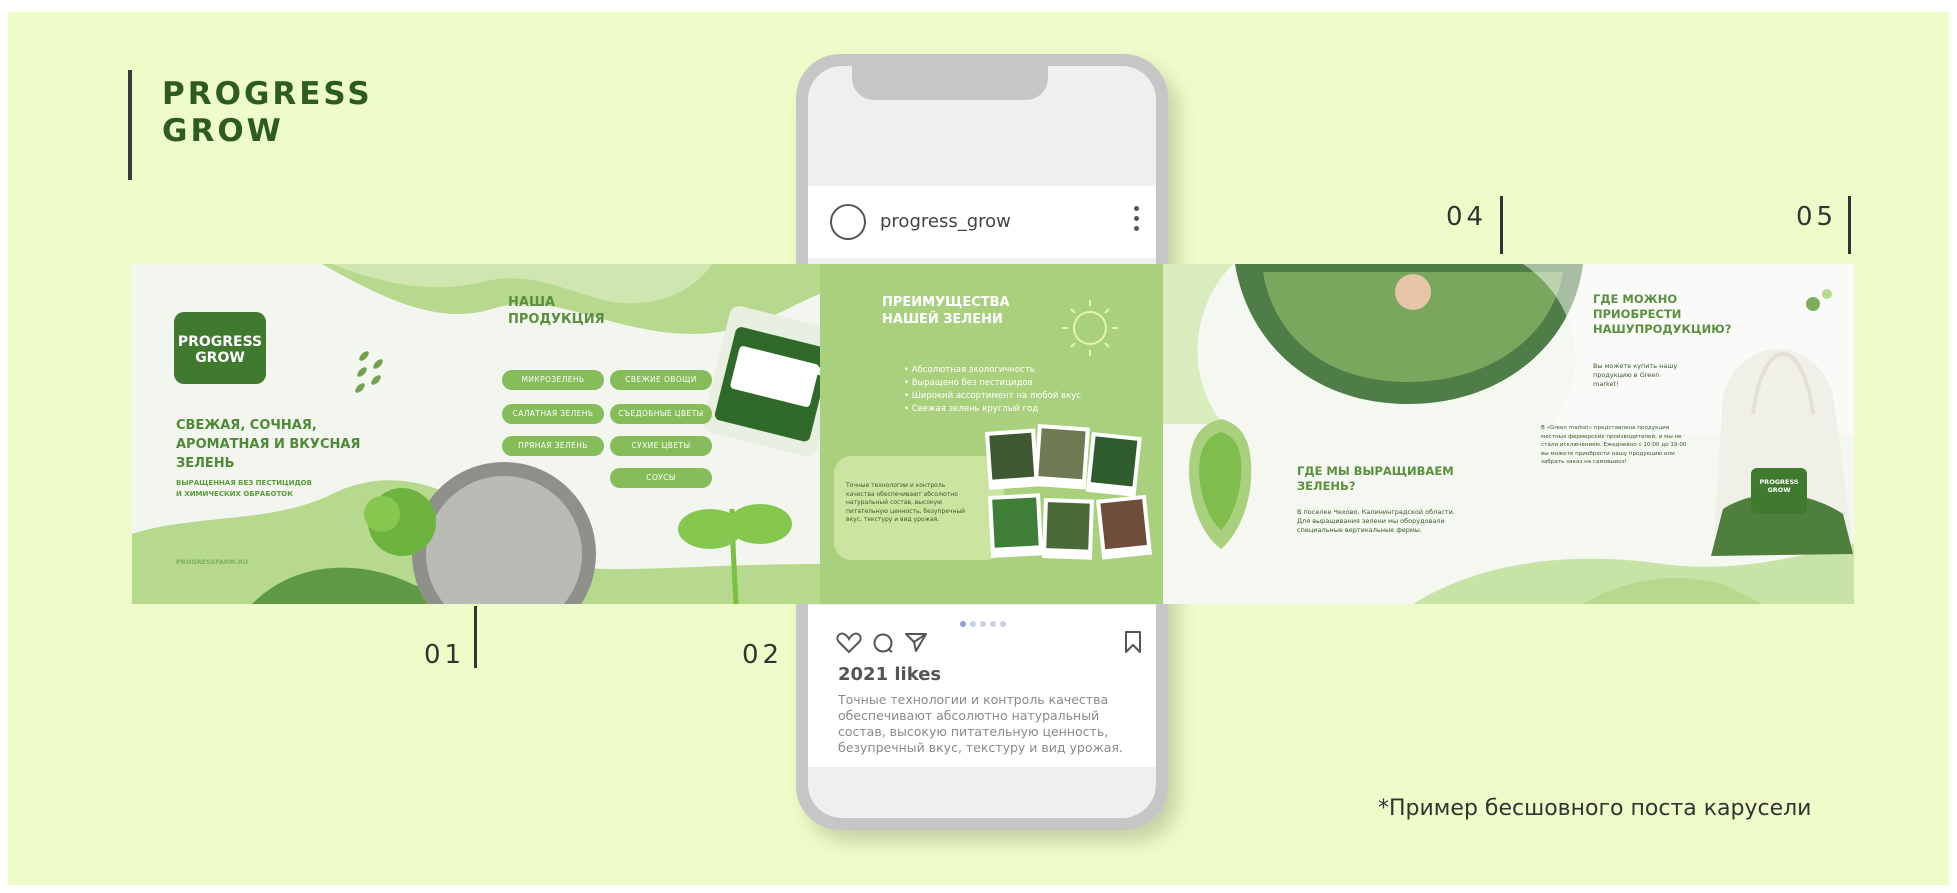  I want to click on product-chip: СУХИЕ ЦВЕТЫ, so click(661, 446).